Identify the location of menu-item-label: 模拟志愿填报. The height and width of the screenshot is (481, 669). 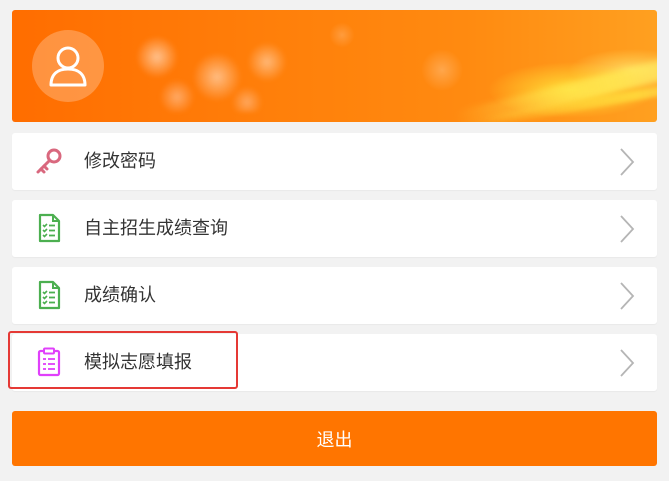
(138, 362).